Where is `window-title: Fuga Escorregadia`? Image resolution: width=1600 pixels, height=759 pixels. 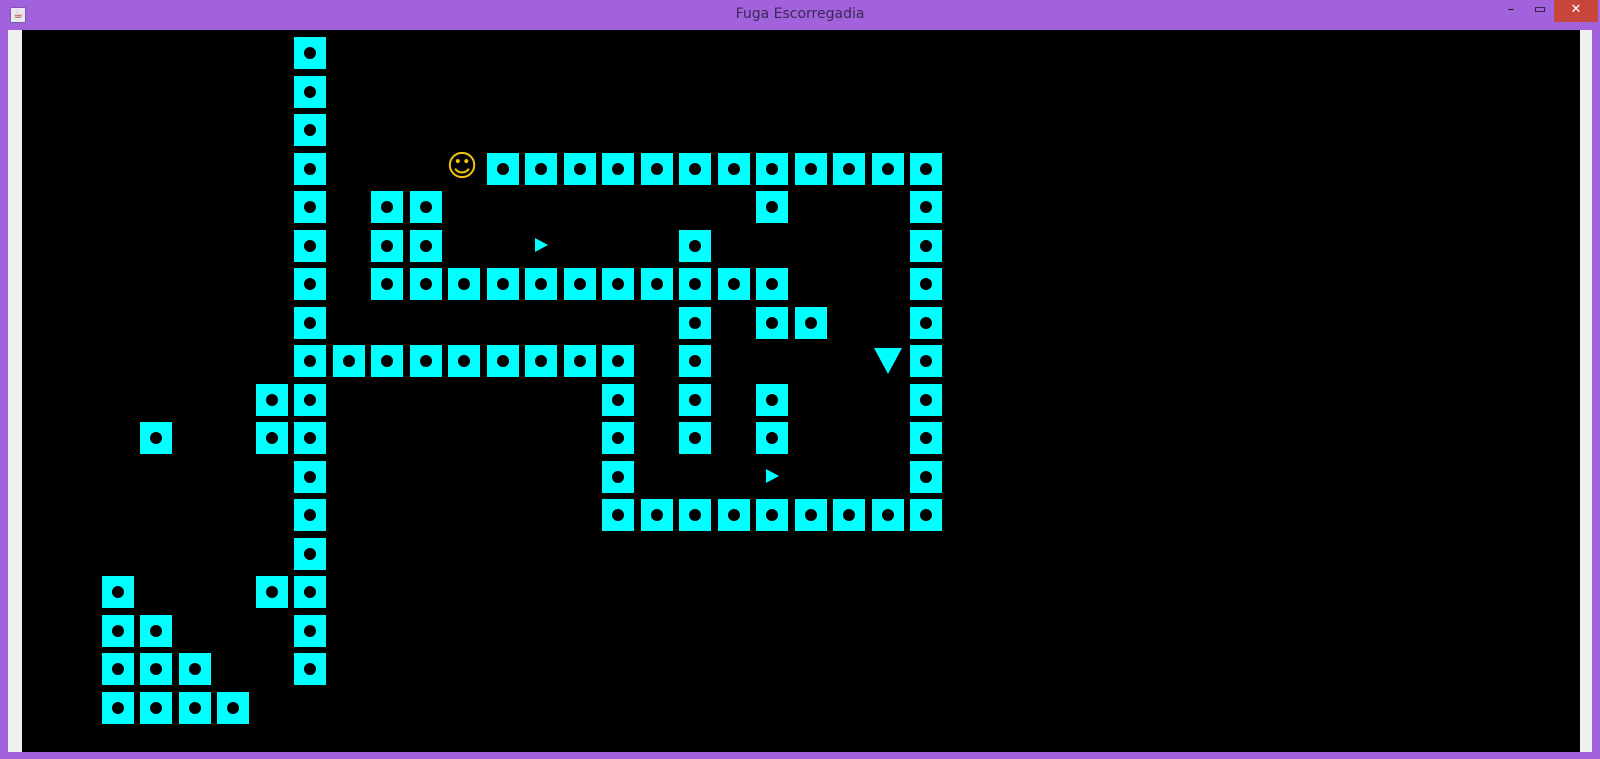 window-title: Fuga Escorregadia is located at coordinates (800, 14).